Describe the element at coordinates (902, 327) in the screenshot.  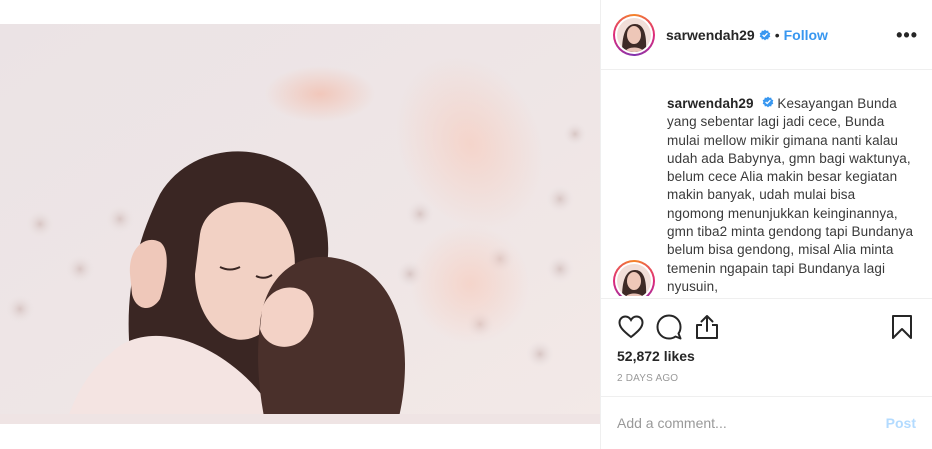
I see `bookmark-icon` at that location.